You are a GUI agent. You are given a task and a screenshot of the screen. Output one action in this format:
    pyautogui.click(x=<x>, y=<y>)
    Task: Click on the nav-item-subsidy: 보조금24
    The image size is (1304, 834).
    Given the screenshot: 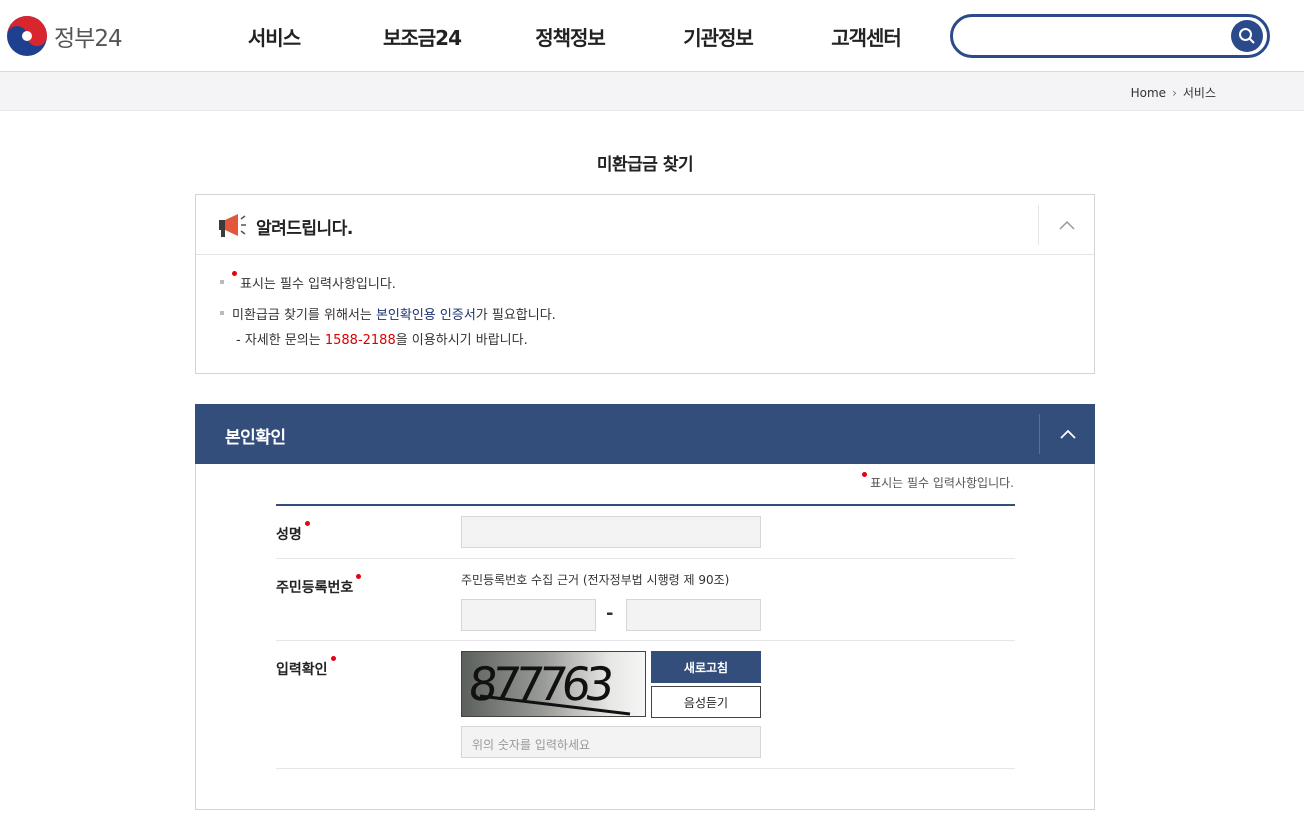 What is the action you would take?
    pyautogui.click(x=422, y=36)
    